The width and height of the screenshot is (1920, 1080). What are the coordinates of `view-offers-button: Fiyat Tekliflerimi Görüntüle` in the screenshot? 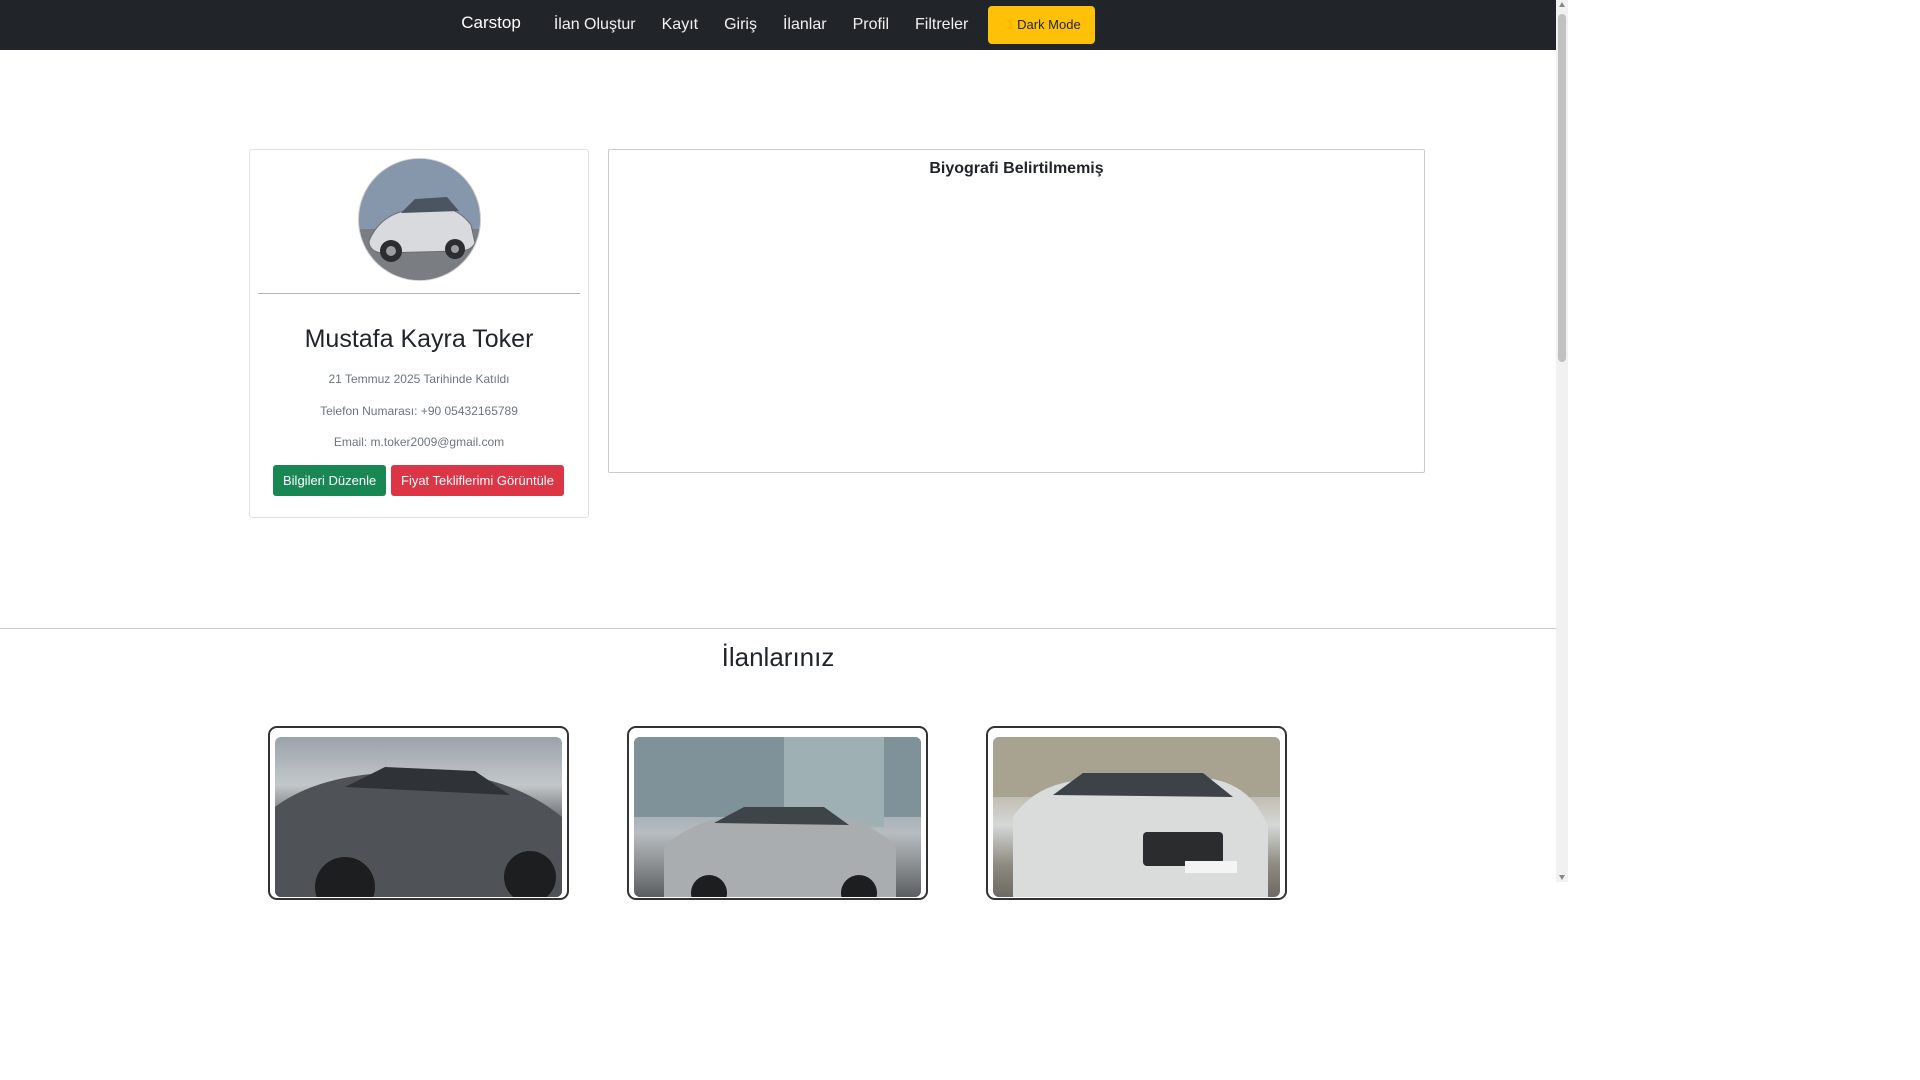 It's located at (477, 480).